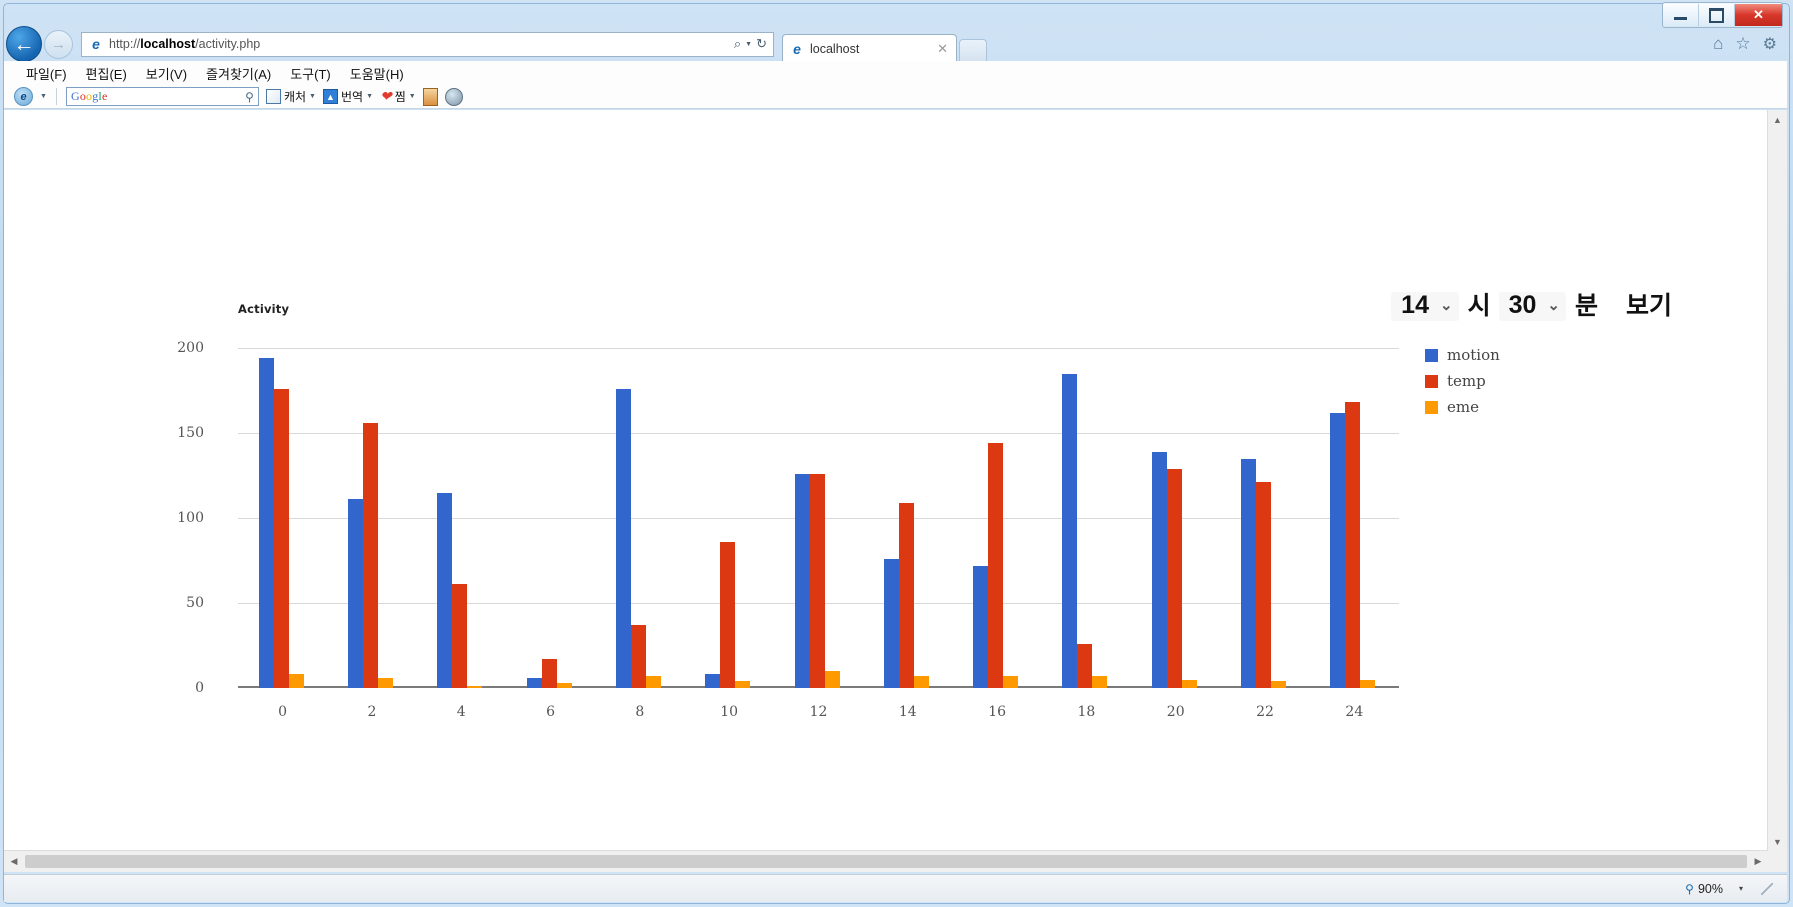 This screenshot has width=1793, height=907. What do you see at coordinates (1462, 407) in the screenshot?
I see `legend-item-eme: eme` at bounding box center [1462, 407].